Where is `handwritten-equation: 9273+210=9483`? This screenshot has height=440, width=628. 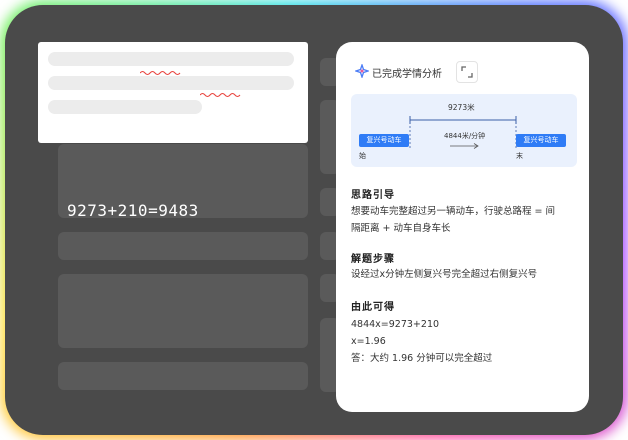 handwritten-equation: 9273+210=9483 is located at coordinates (133, 210).